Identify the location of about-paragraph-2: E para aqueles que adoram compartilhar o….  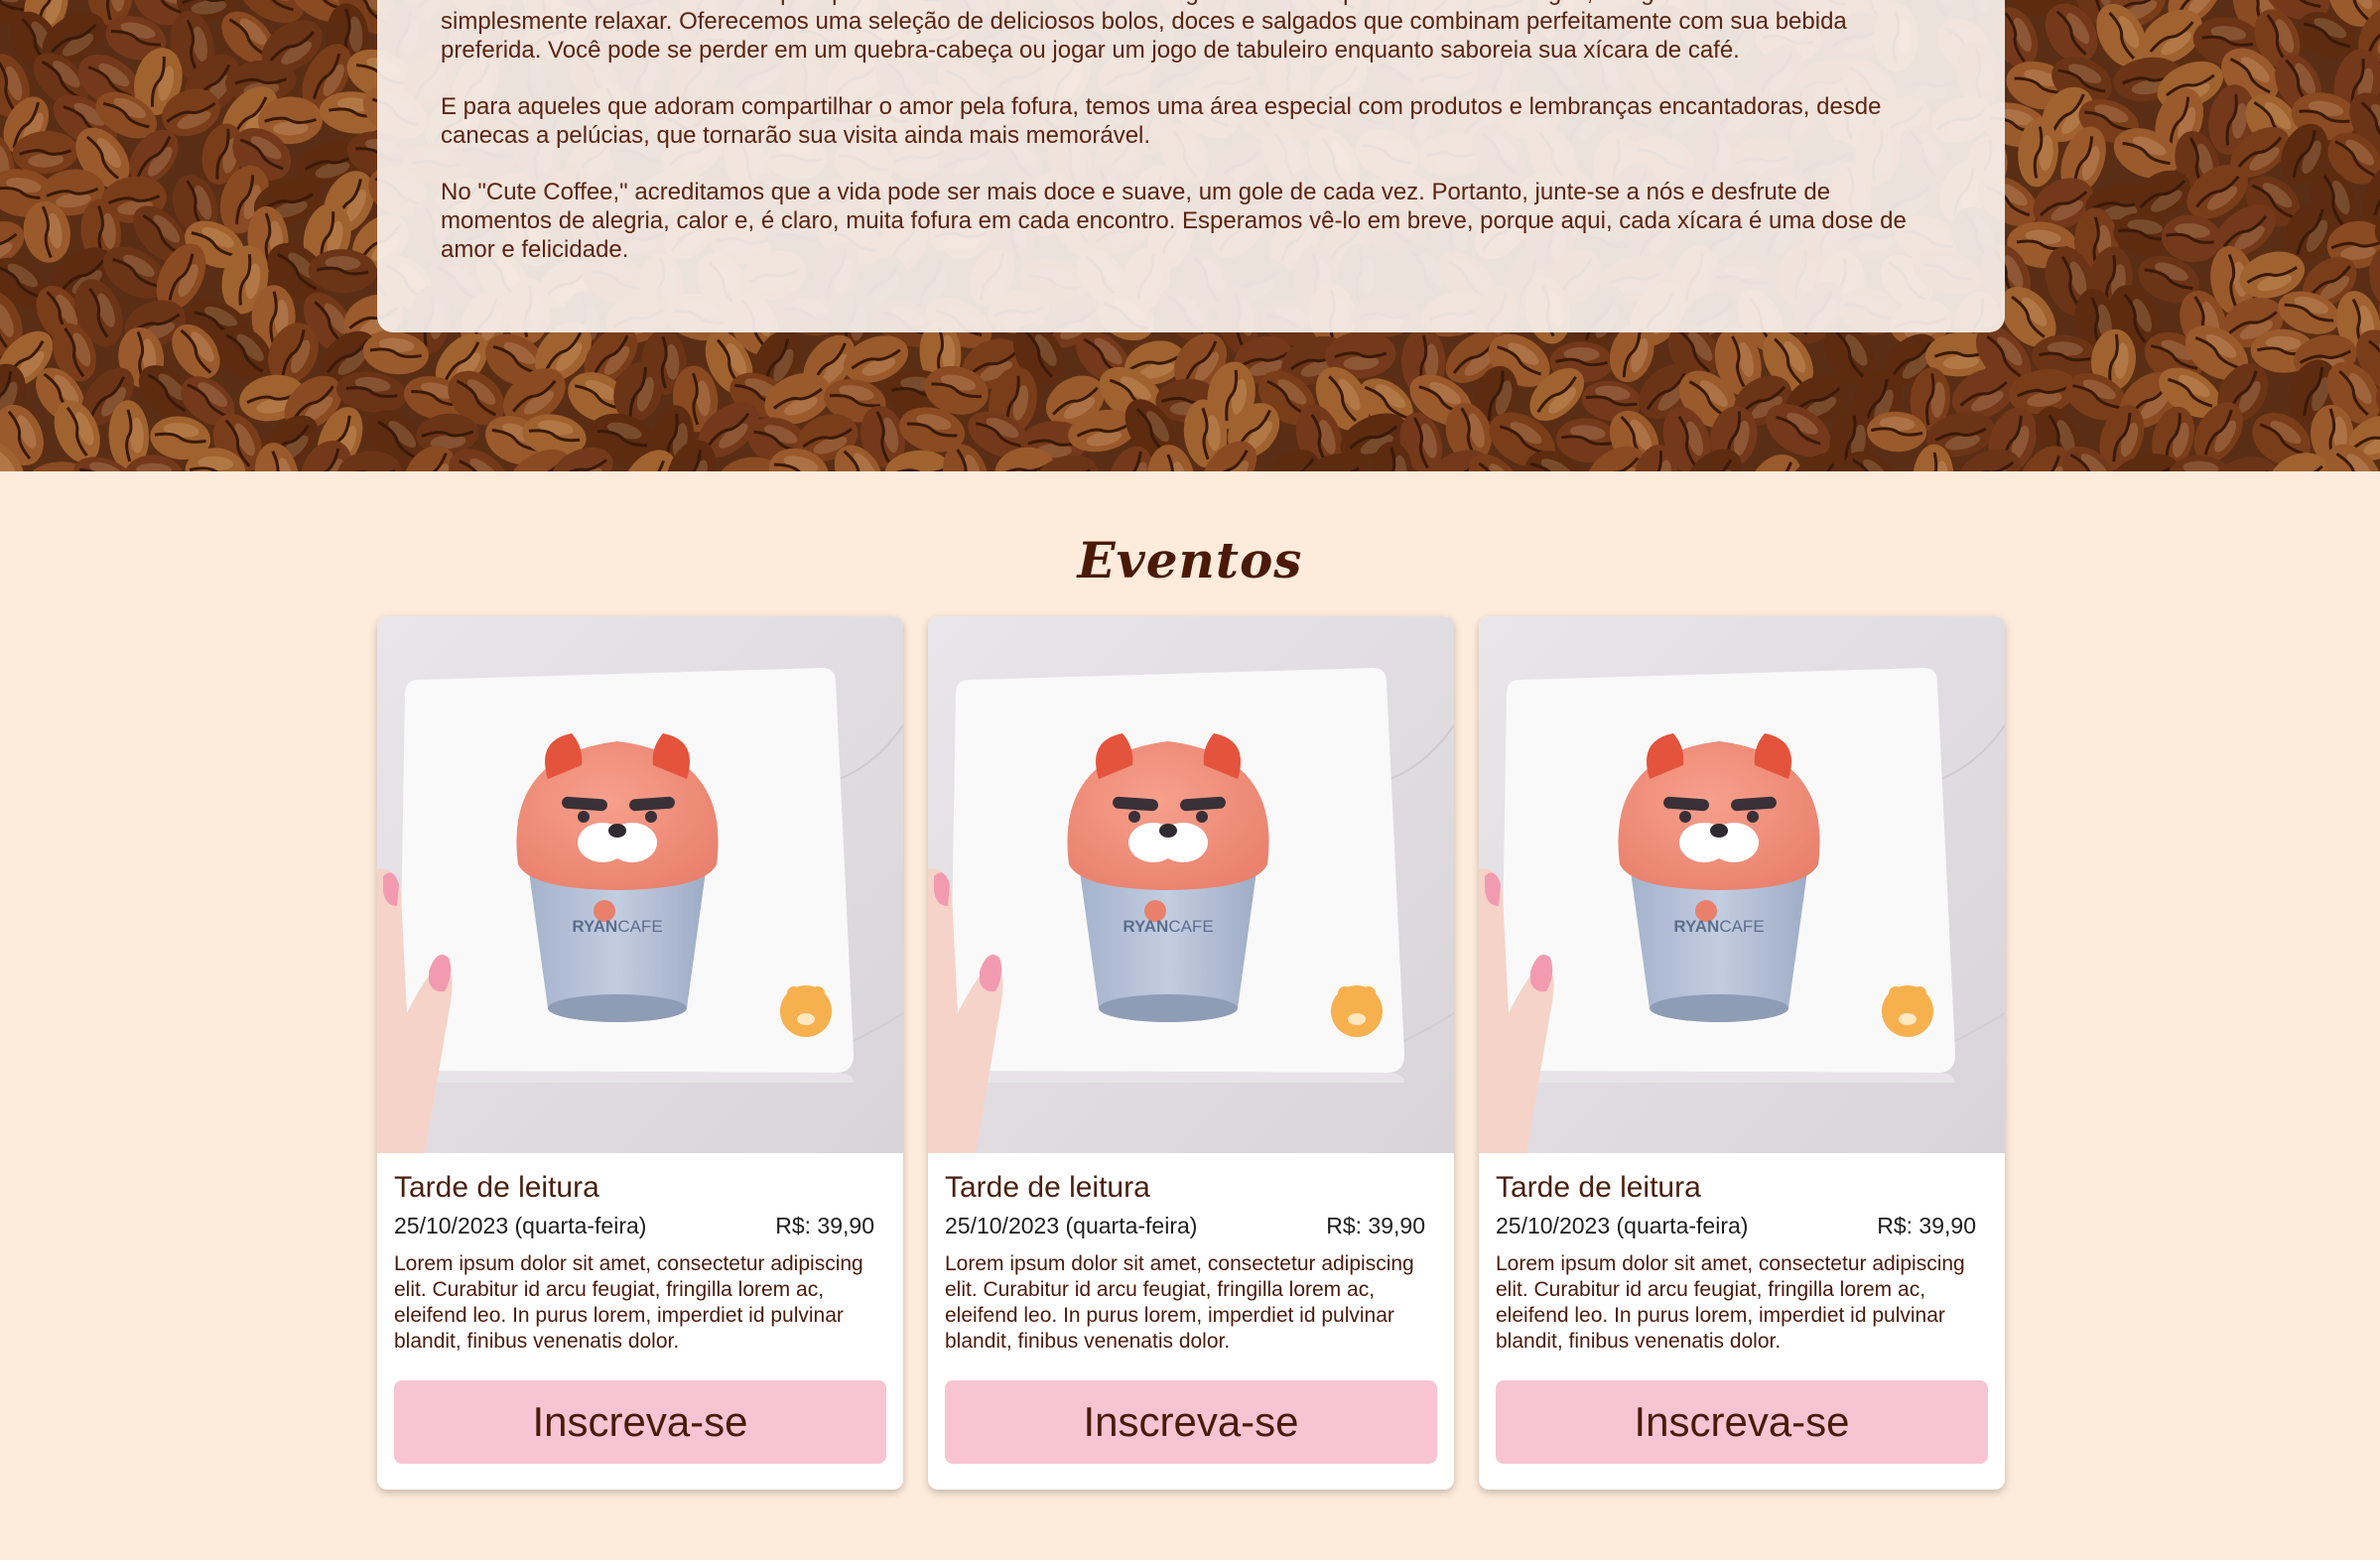
(1161, 121).